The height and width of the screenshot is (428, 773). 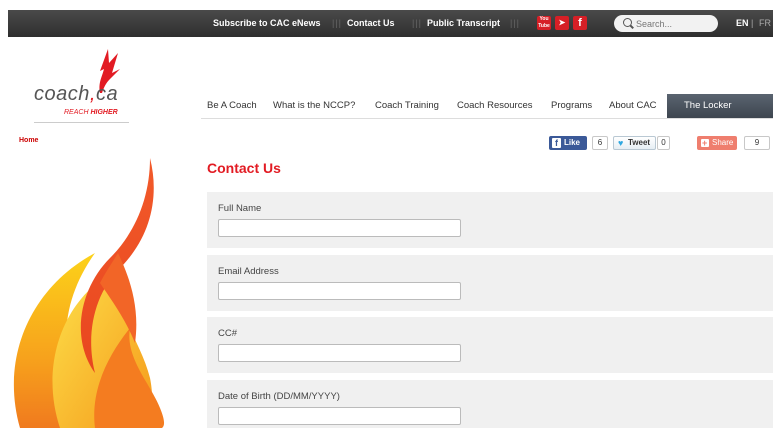 I want to click on coach-ca-logo: coach,ca REACH HIGHER, so click(x=82, y=84).